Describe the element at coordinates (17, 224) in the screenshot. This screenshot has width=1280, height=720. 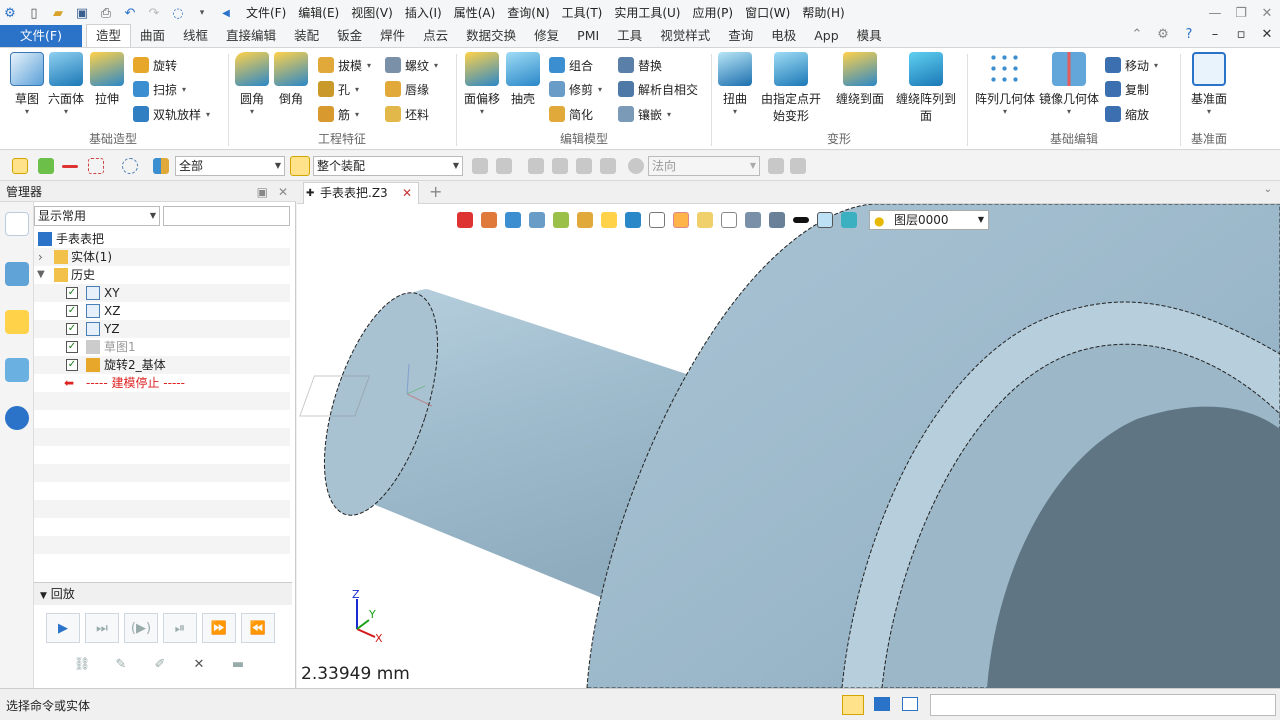
I see `history-tab-icon` at that location.